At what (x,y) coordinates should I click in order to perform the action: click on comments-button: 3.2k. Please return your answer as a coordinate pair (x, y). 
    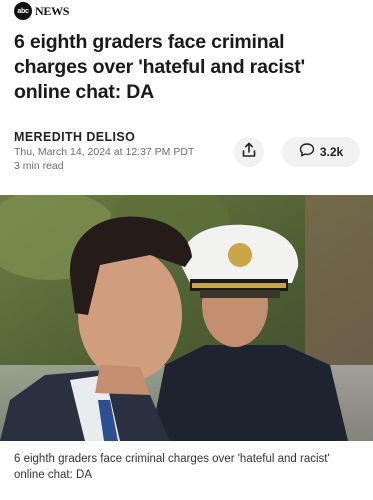
    Looking at the image, I should click on (321, 152).